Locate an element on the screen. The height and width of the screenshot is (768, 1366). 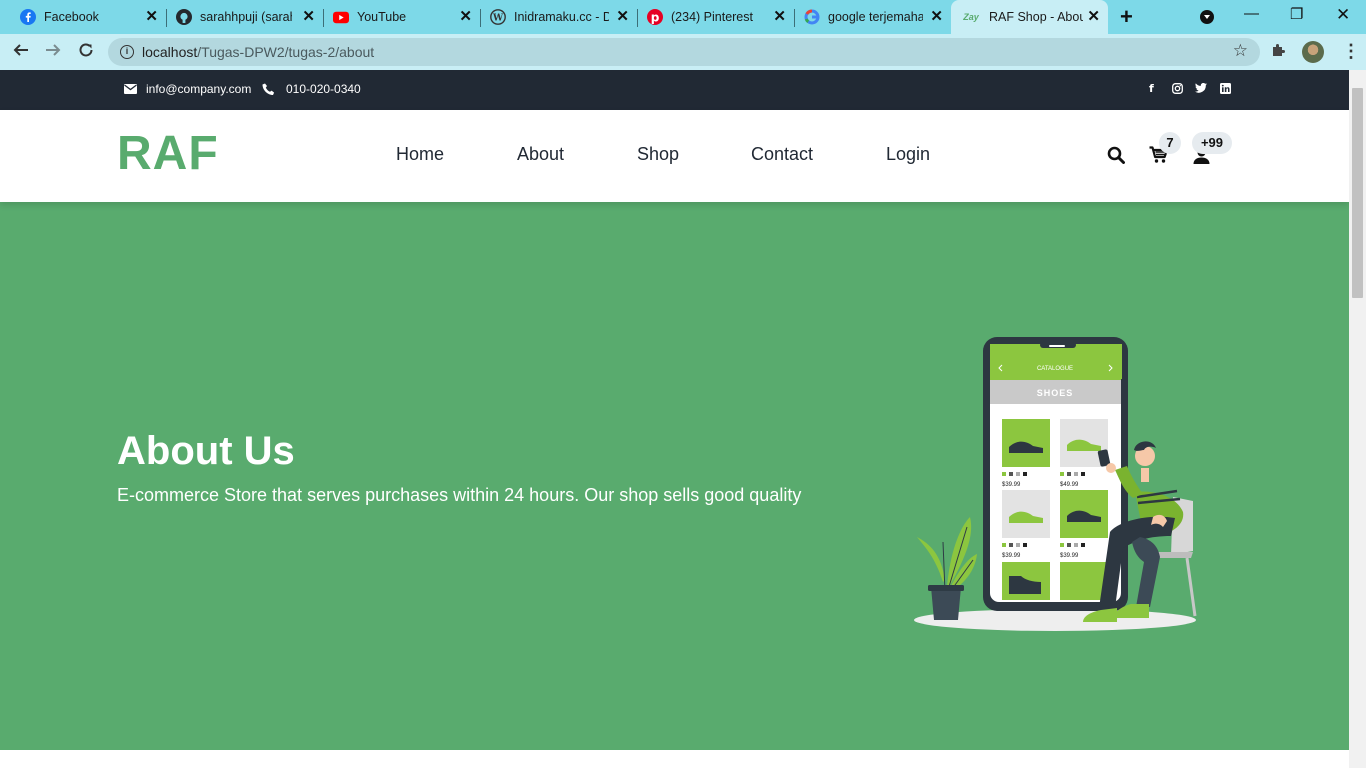
tab-title: Inidramaku.cc - D is located at coordinates (561, 17).